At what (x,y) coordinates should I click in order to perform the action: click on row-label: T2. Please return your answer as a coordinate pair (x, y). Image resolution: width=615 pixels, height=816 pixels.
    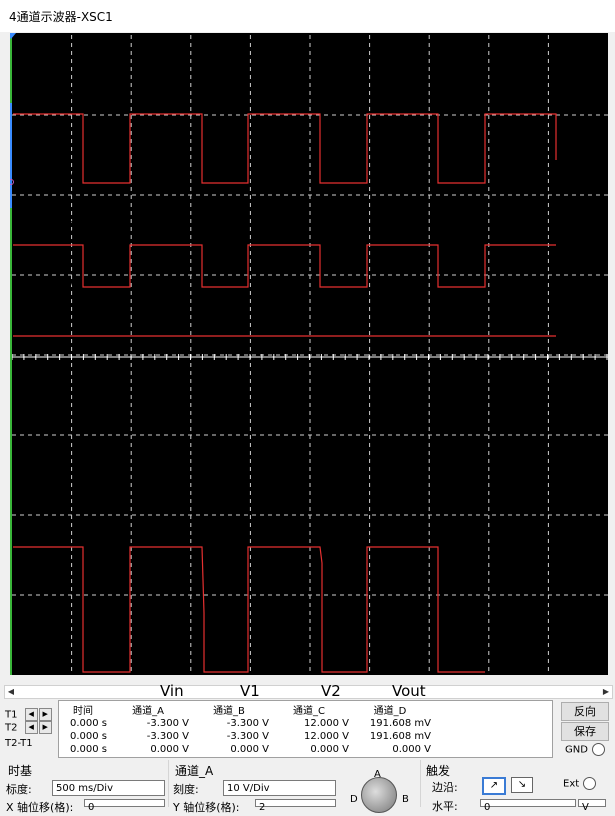
    Looking at the image, I should click on (11, 728).